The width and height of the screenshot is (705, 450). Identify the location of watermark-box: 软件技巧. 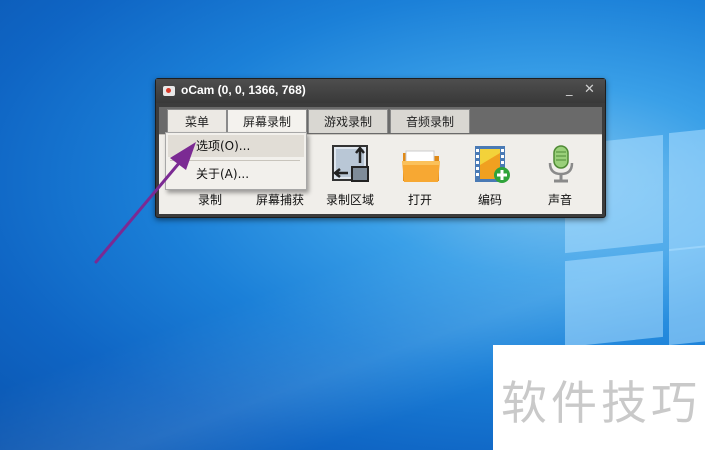
(599, 397).